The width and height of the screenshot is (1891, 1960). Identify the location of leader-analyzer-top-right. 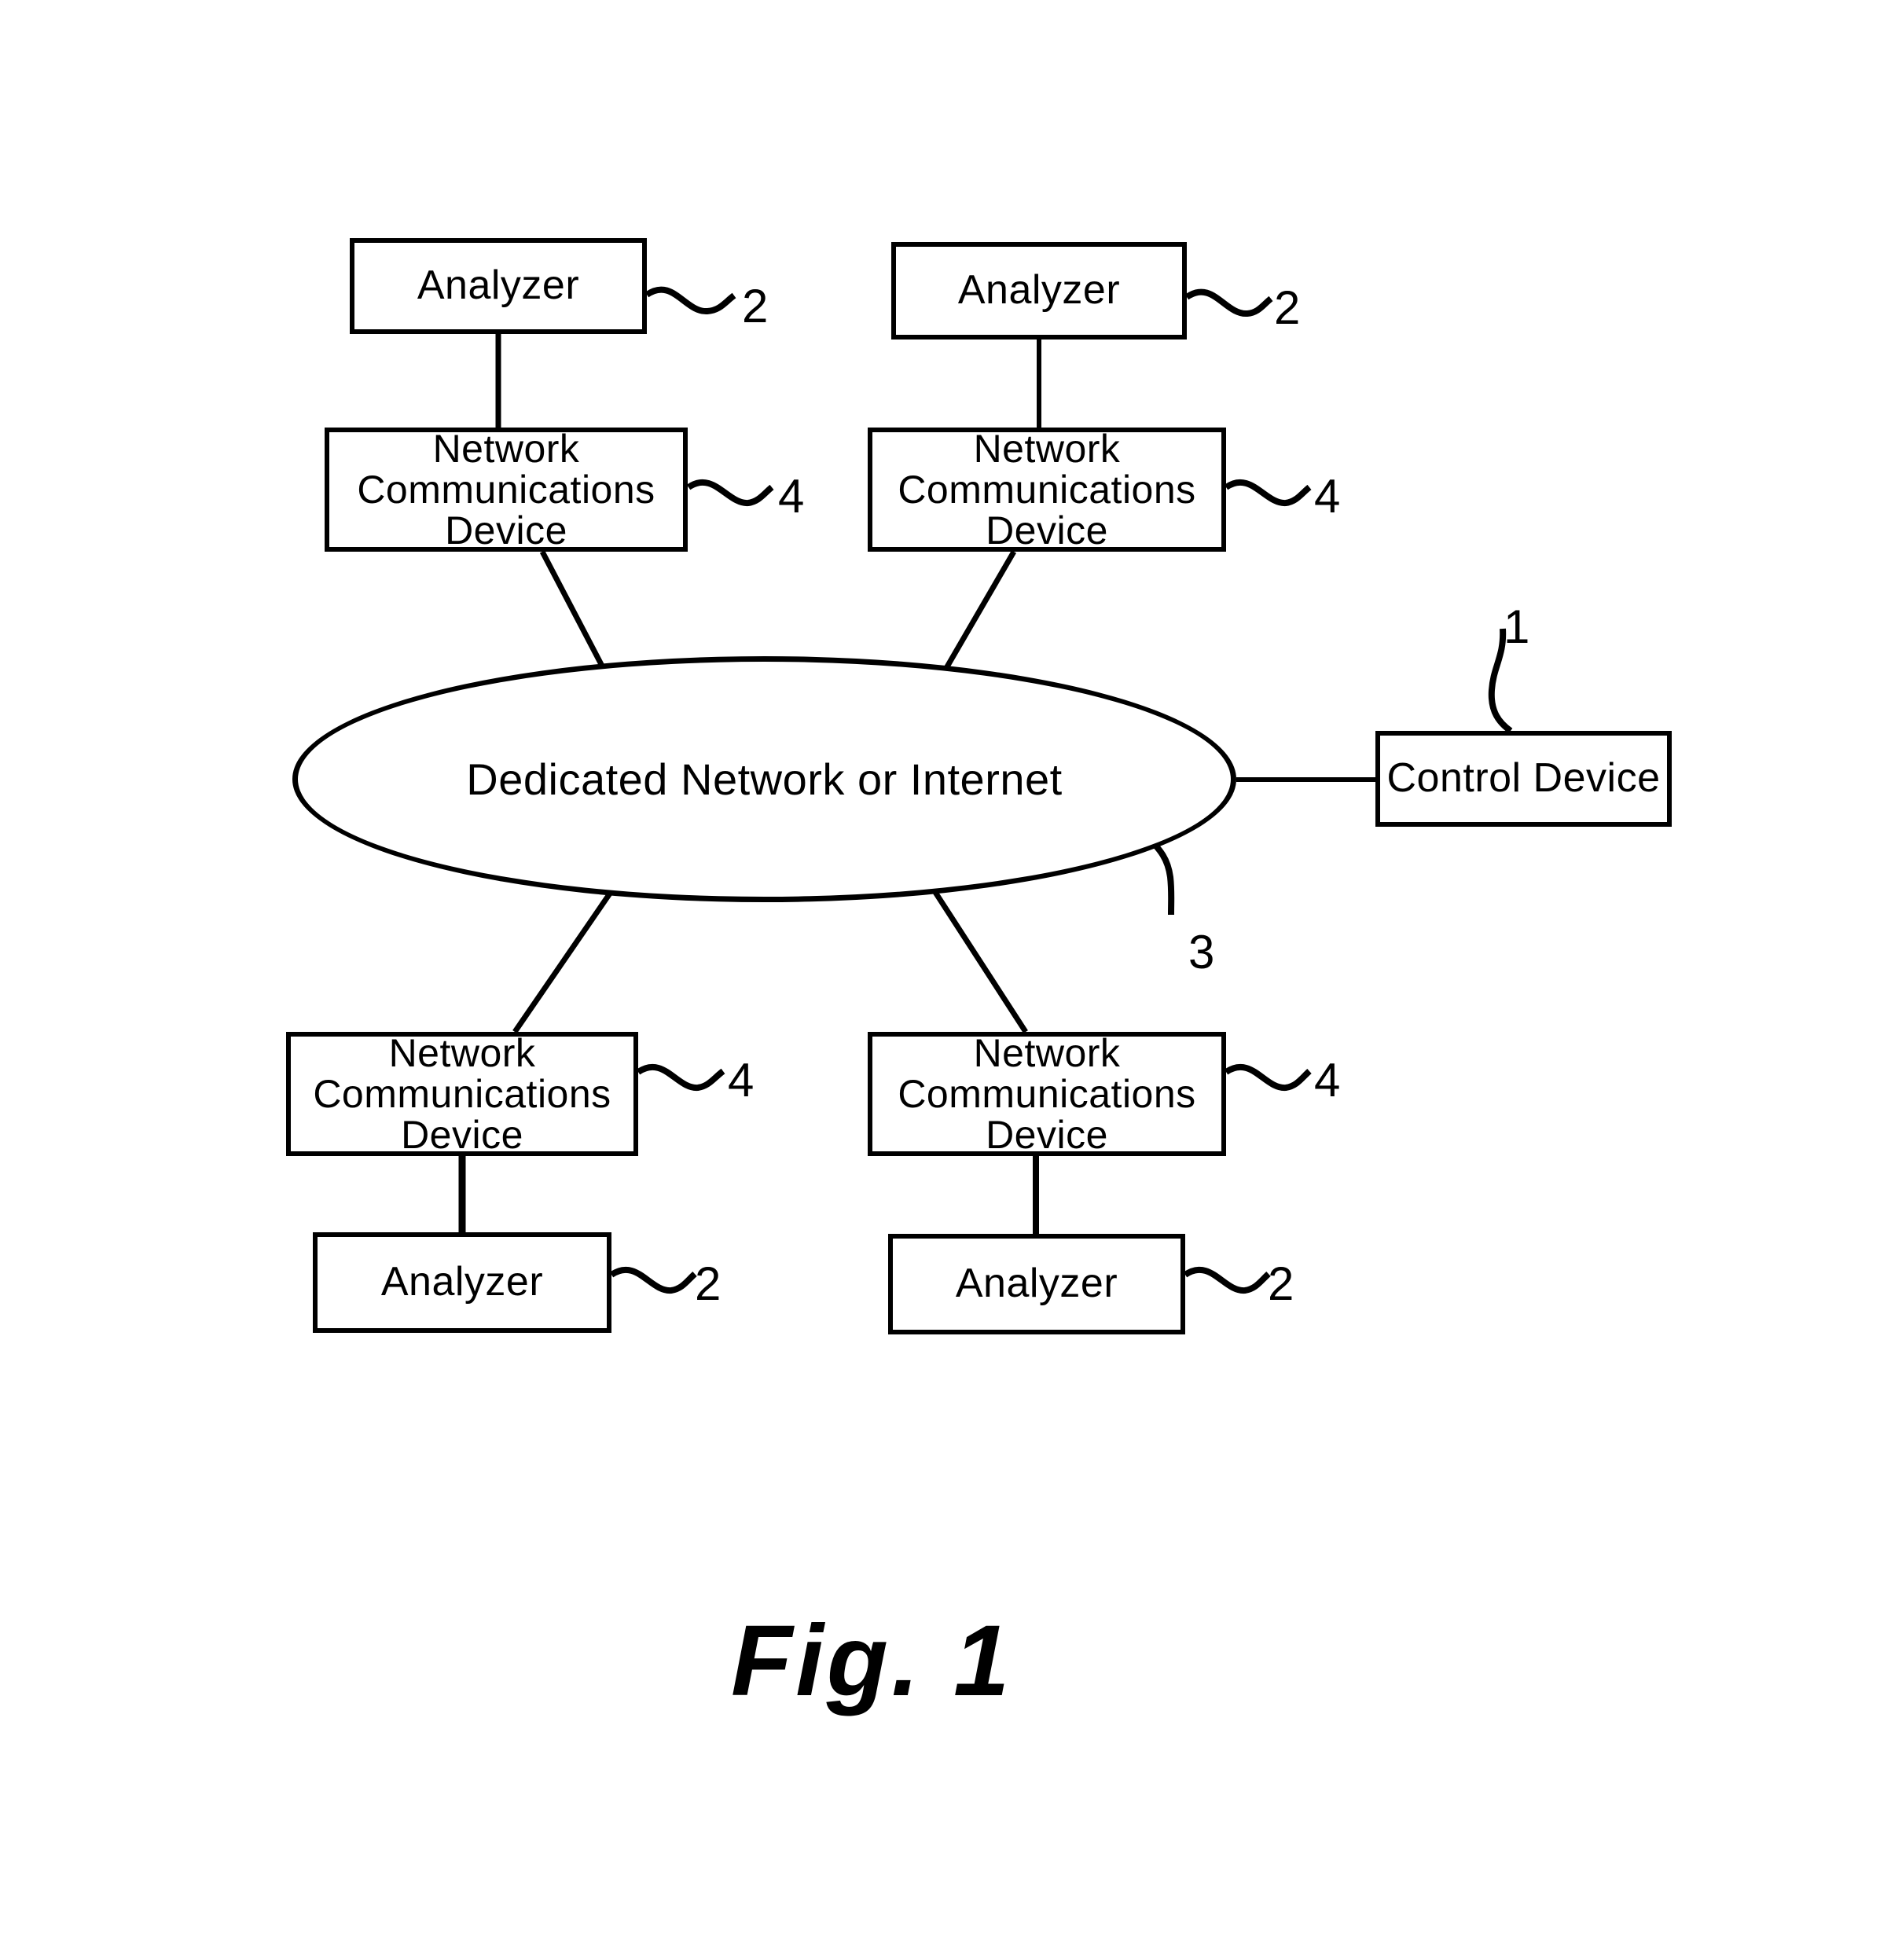
(1228, 302).